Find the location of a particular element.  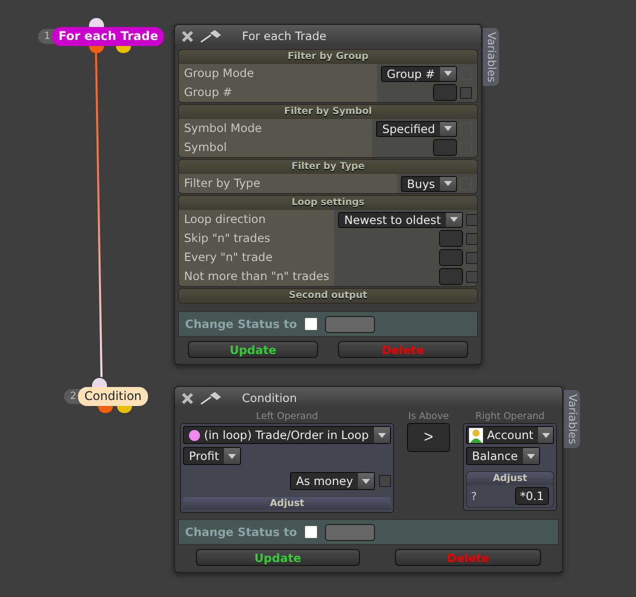

circle-icon is located at coordinates (194, 435).